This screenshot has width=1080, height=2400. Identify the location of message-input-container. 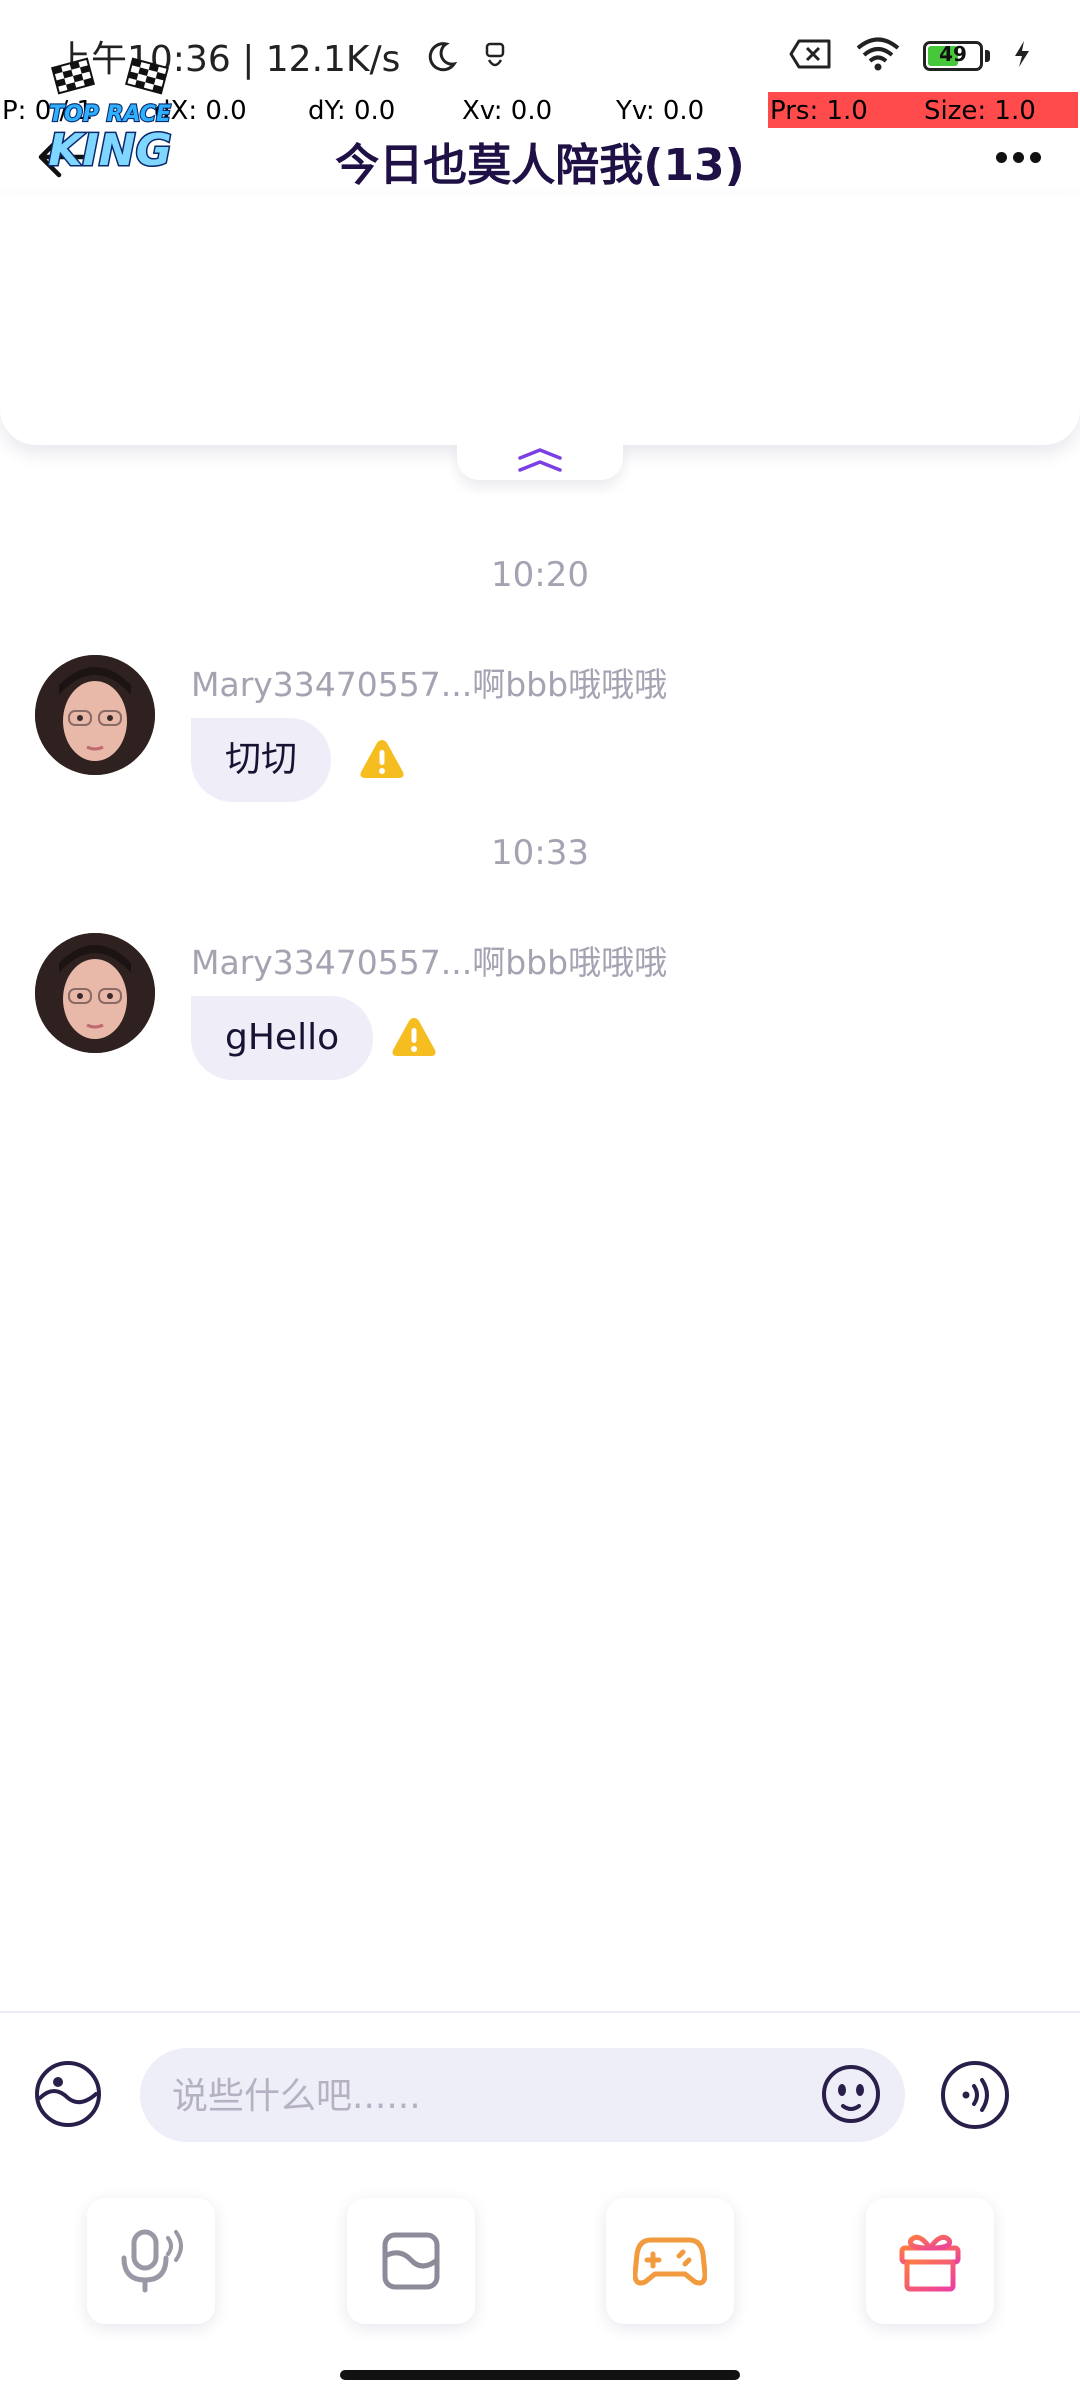
(522, 2096).